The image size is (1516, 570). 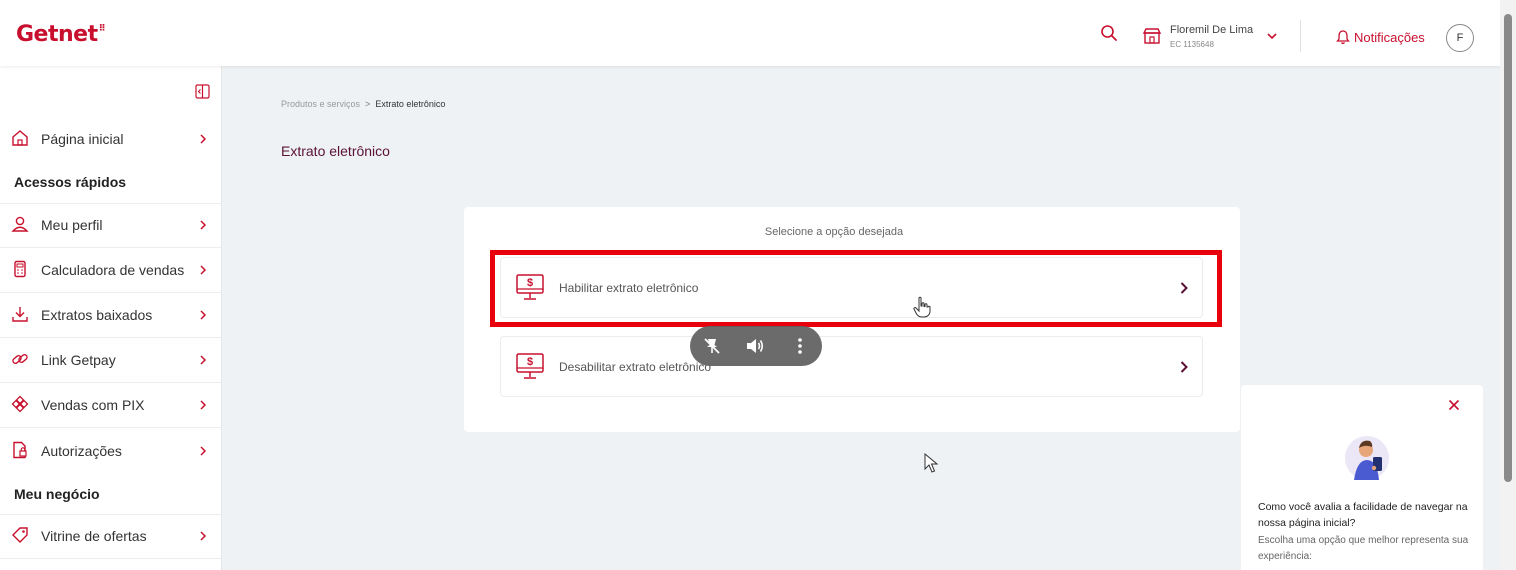 What do you see at coordinates (1454, 405) in the screenshot?
I see `close-icon` at bounding box center [1454, 405].